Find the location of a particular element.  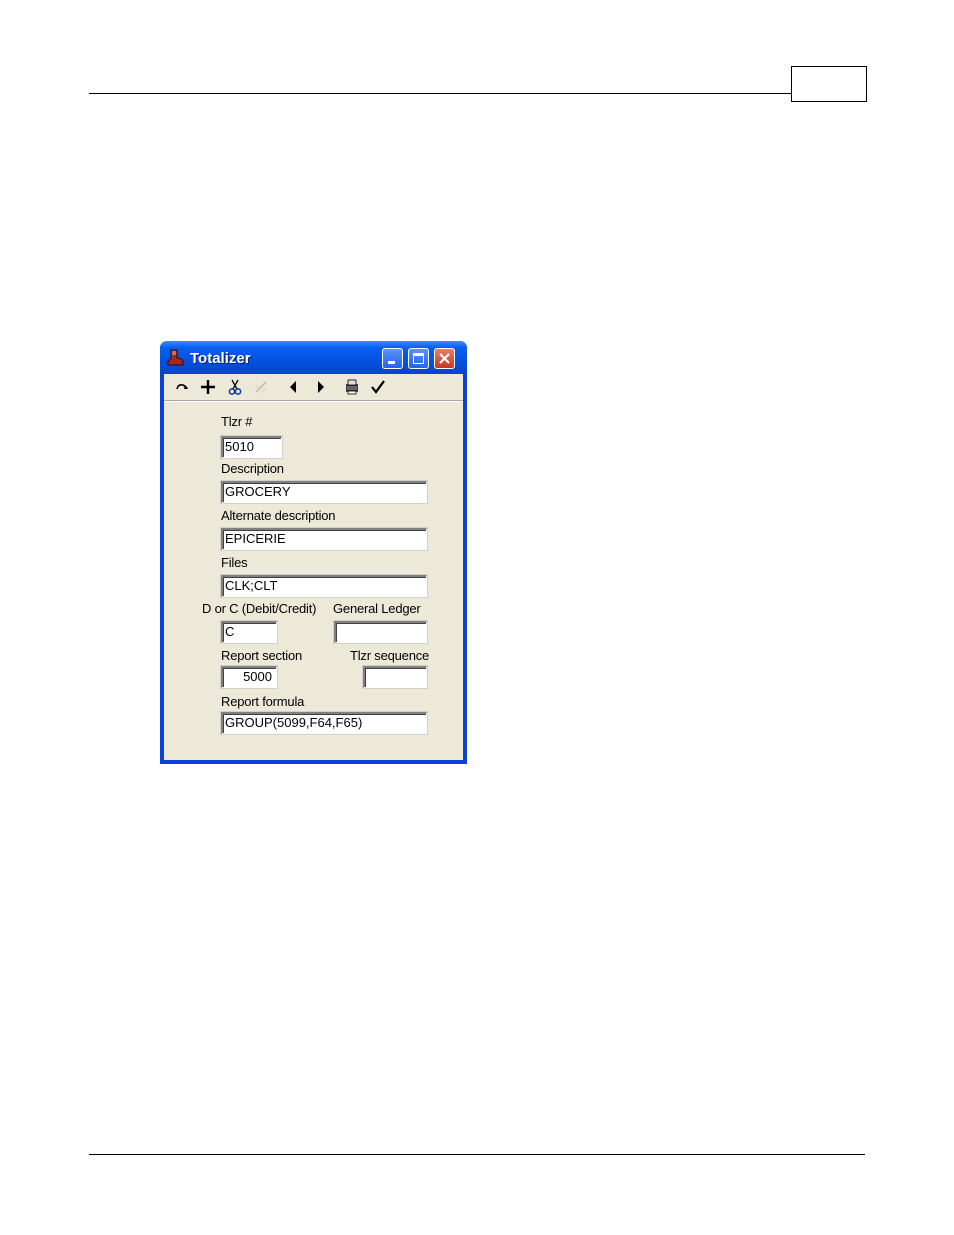

toolbar is located at coordinates (313, 387).